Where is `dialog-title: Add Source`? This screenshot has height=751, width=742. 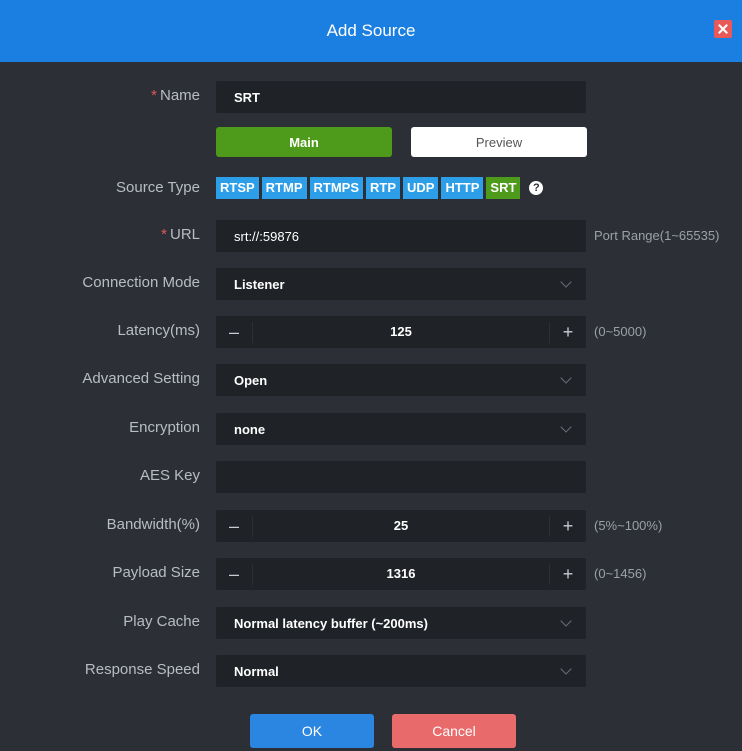 dialog-title: Add Source is located at coordinates (371, 30).